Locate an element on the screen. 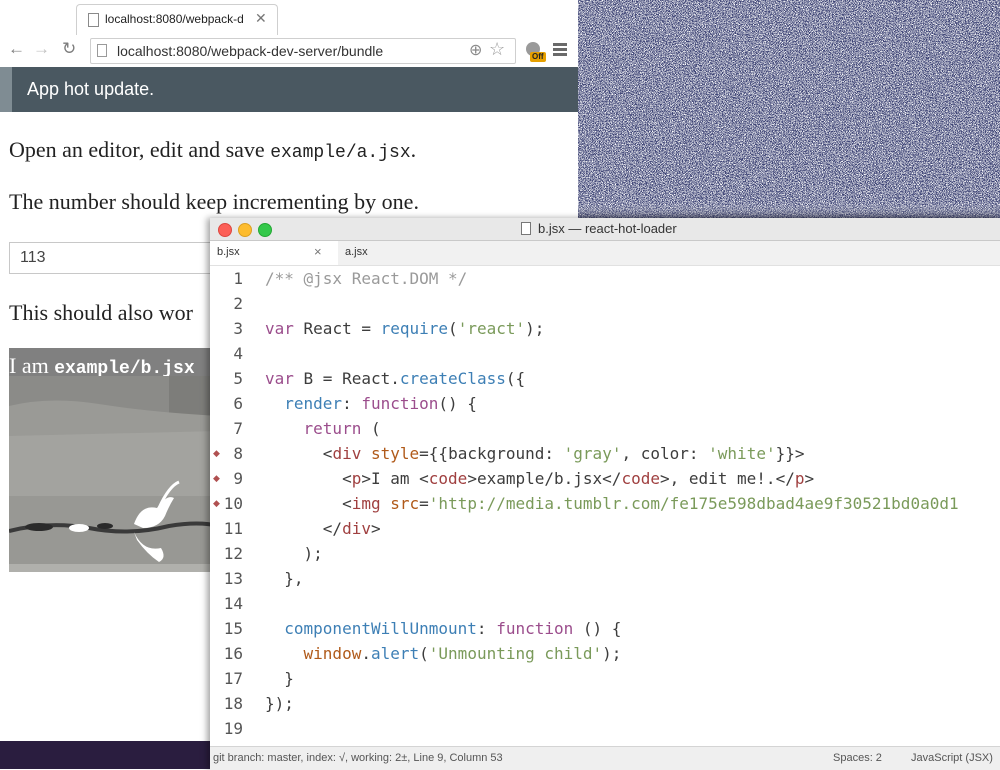  child-component-box: I am example/b.jsx is located at coordinates (114, 460).